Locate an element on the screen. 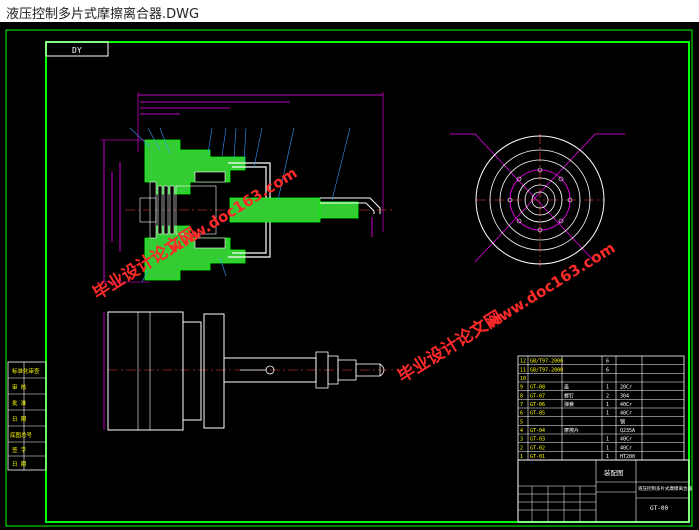  bom-cell-material: 钢 is located at coordinates (622, 421).